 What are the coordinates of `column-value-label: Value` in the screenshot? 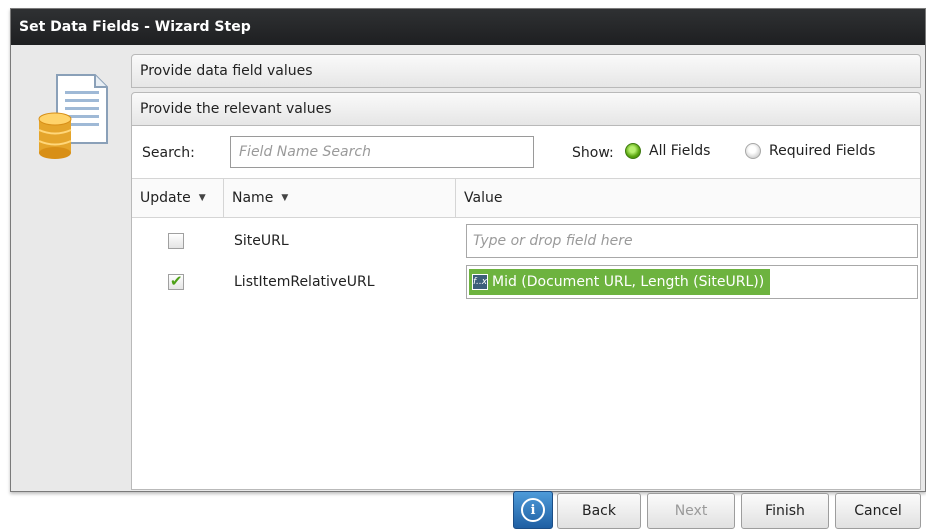 It's located at (483, 198).